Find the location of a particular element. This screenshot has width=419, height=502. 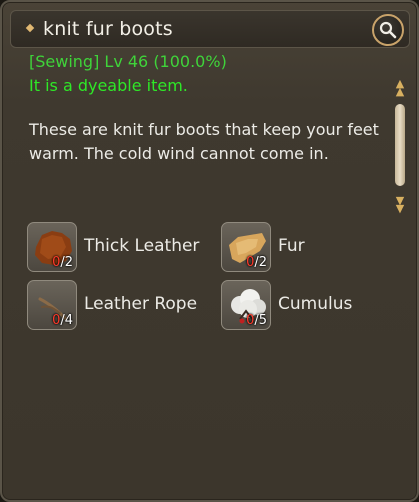

material-item-cumulus: 0/5 Cumulus is located at coordinates (301, 306).